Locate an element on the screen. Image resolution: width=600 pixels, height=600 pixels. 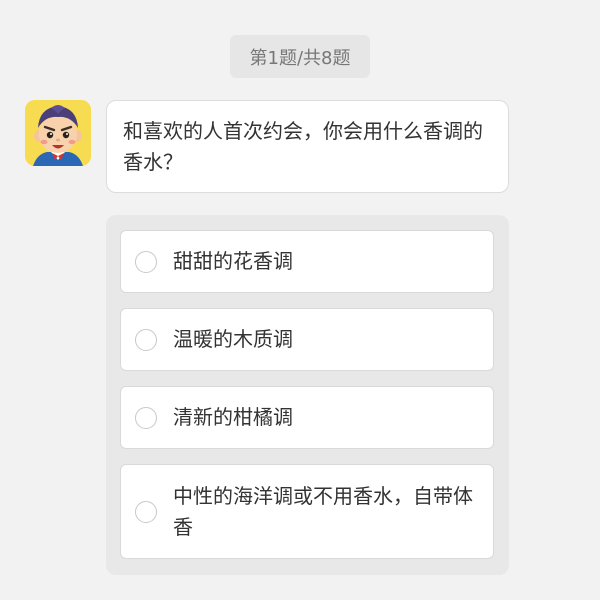
answer-option-label: 清新的柑橘调 is located at coordinates (233, 417).